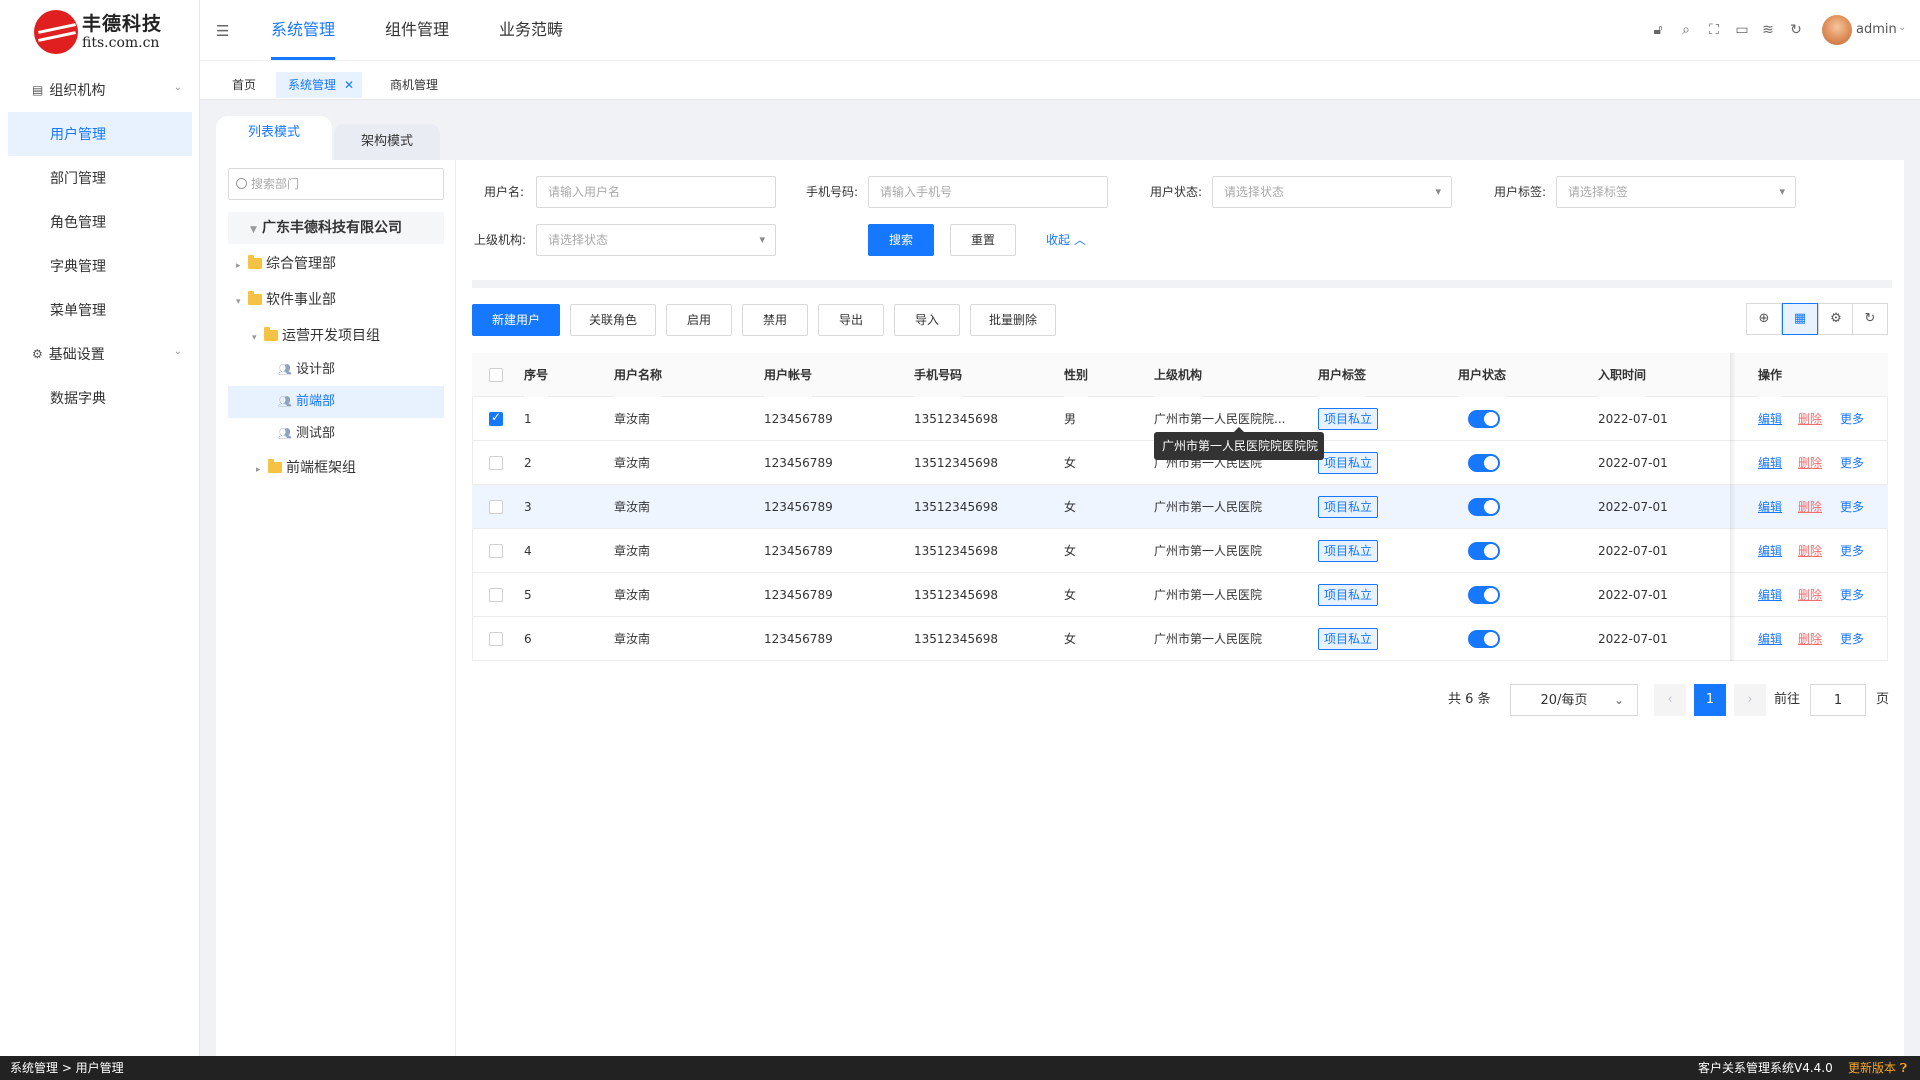 The height and width of the screenshot is (1080, 1920). Describe the element at coordinates (387, 142) in the screenshot. I see `tab-architecture-mode: 架构模式` at that location.